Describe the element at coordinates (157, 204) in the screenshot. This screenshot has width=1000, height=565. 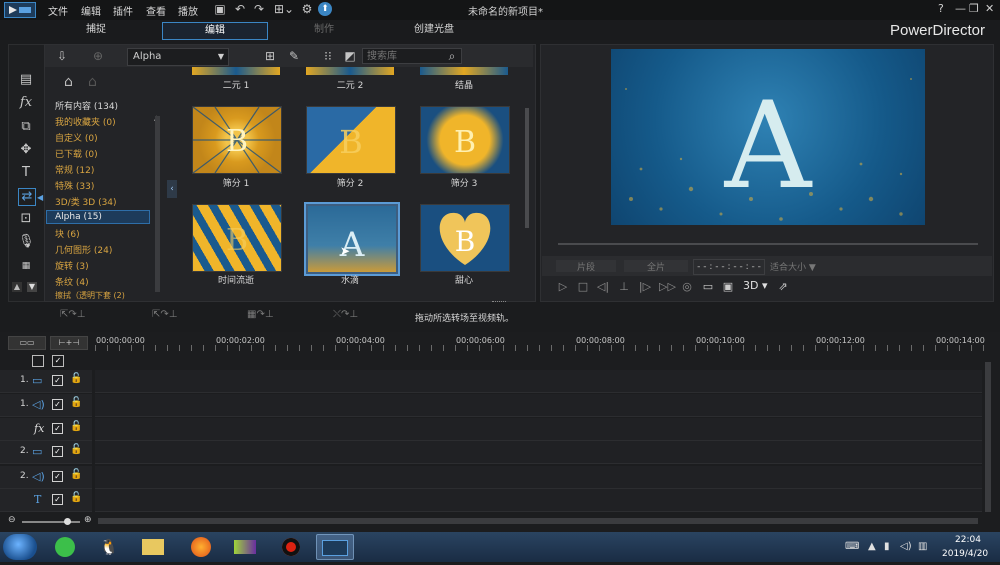
I see `category-scrollbar` at that location.